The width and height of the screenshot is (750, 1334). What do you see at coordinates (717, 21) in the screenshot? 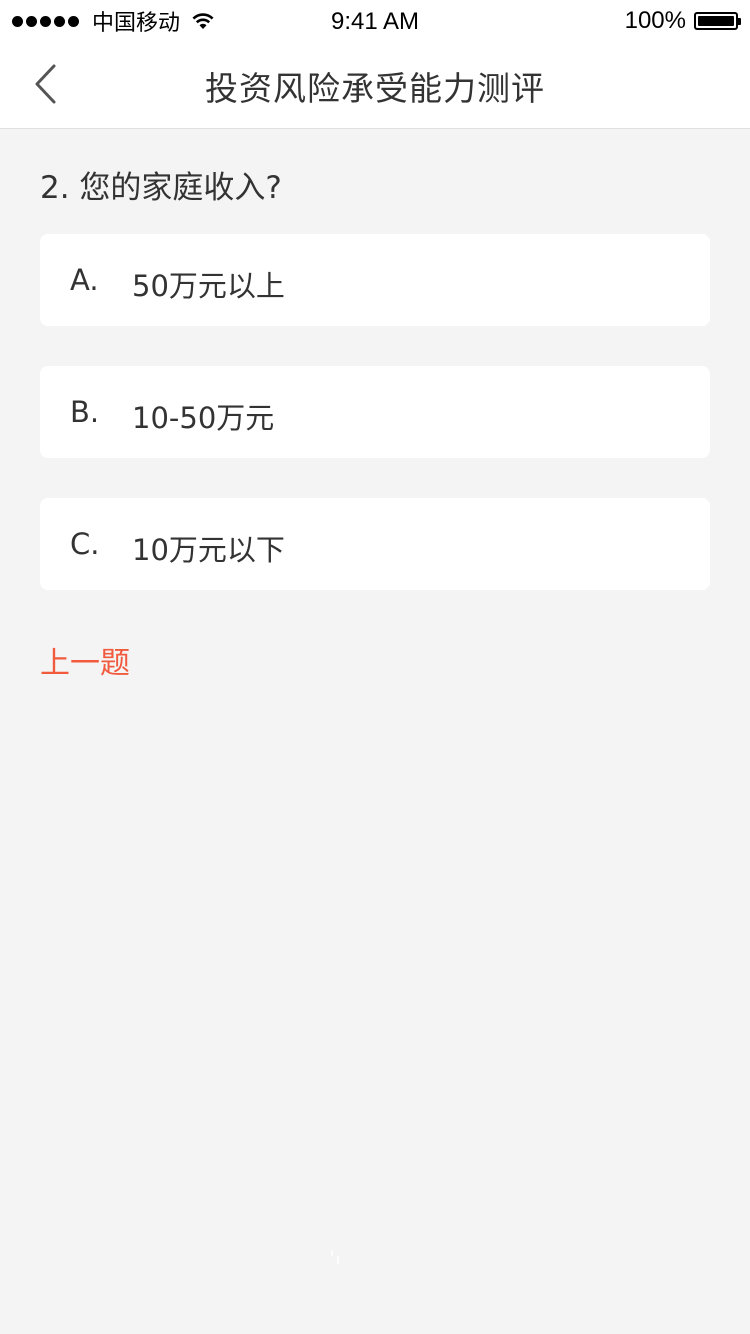
I see `battery-icon` at bounding box center [717, 21].